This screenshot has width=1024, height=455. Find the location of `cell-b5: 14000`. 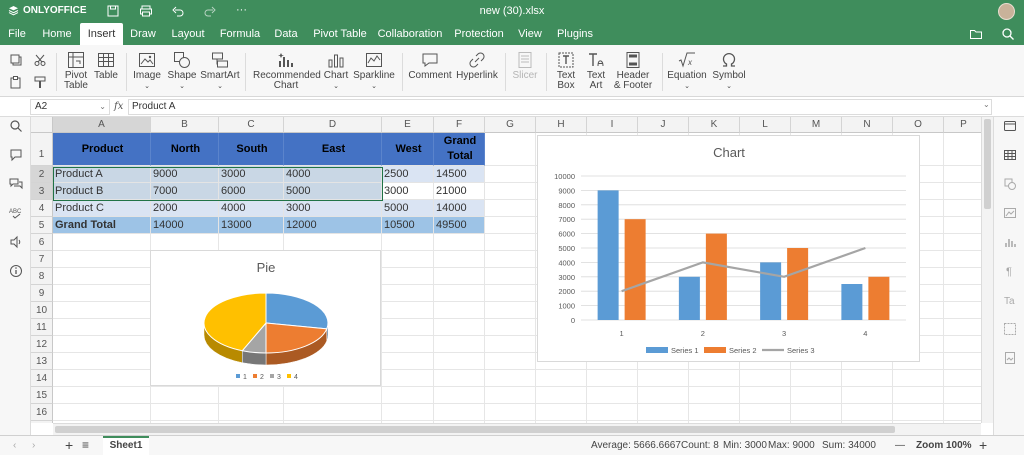

cell-b5: 14000 is located at coordinates (185, 225).